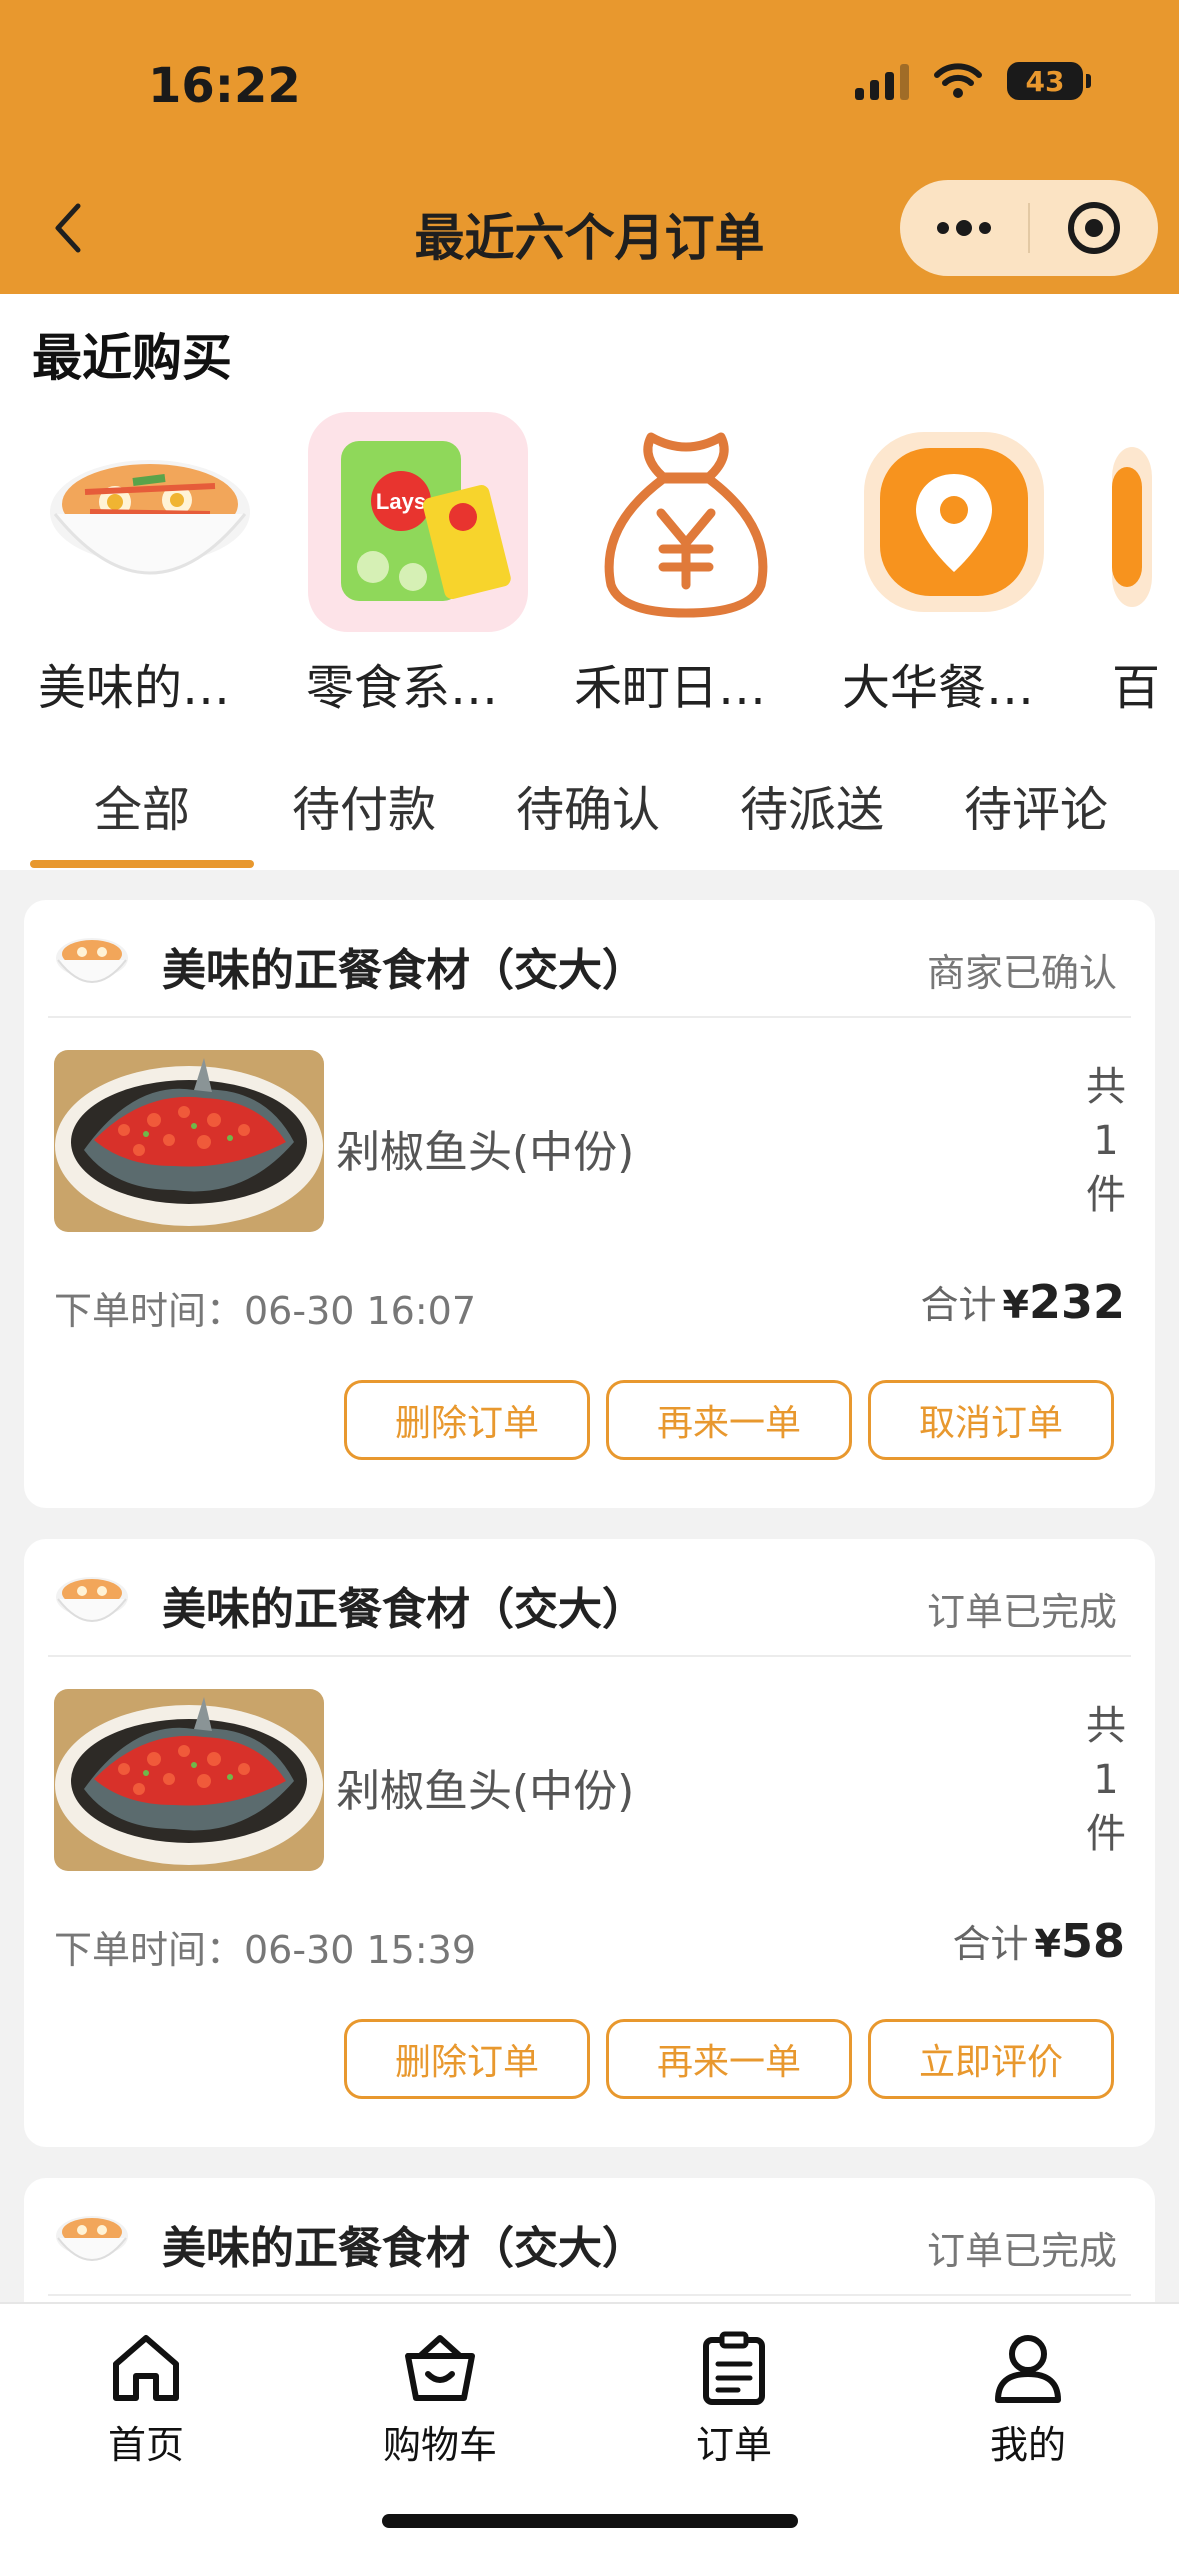 The image size is (1179, 2556). Describe the element at coordinates (1045, 81) in the screenshot. I see `battery-level: 43` at that location.